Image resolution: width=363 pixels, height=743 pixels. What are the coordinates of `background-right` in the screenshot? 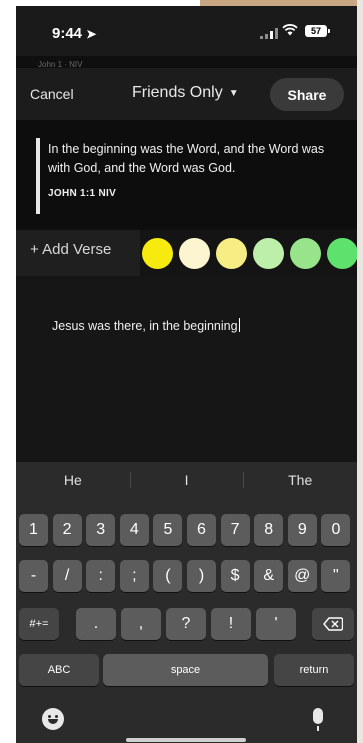 It's located at (360, 371).